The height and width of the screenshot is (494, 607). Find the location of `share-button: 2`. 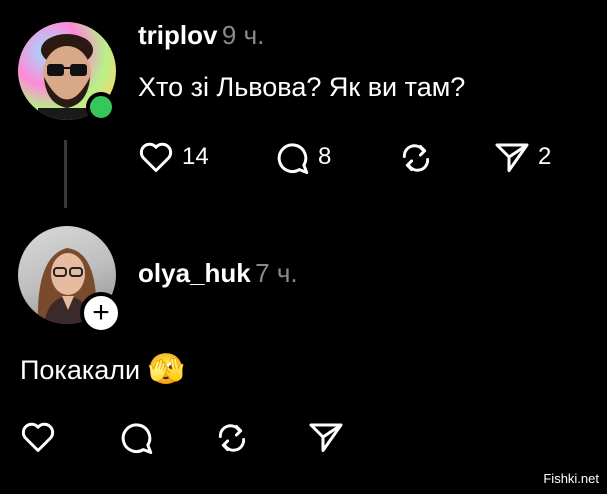

share-button: 2 is located at coordinates (522, 157).